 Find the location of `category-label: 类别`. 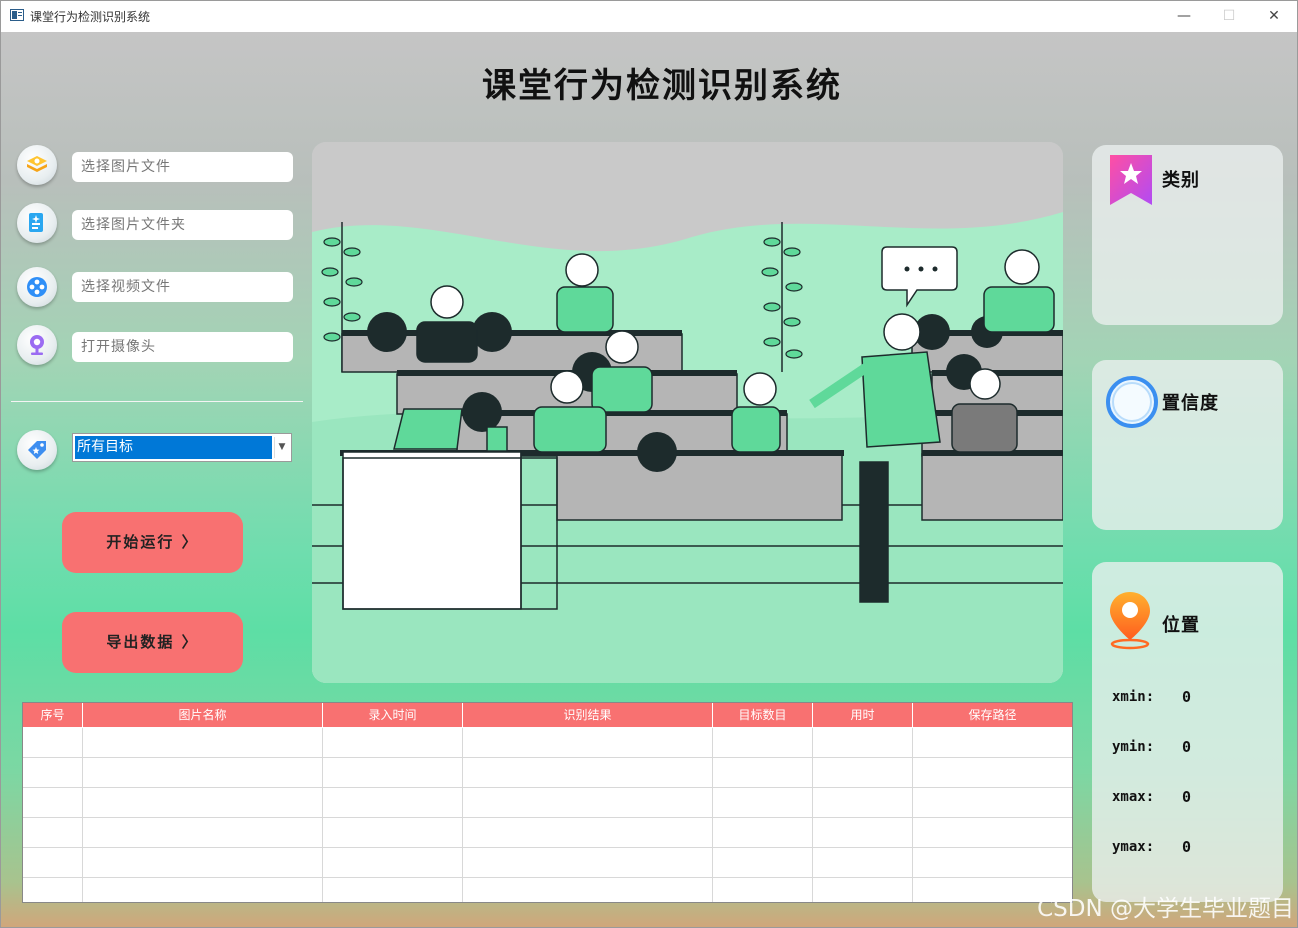

category-label: 类别 is located at coordinates (1181, 180).